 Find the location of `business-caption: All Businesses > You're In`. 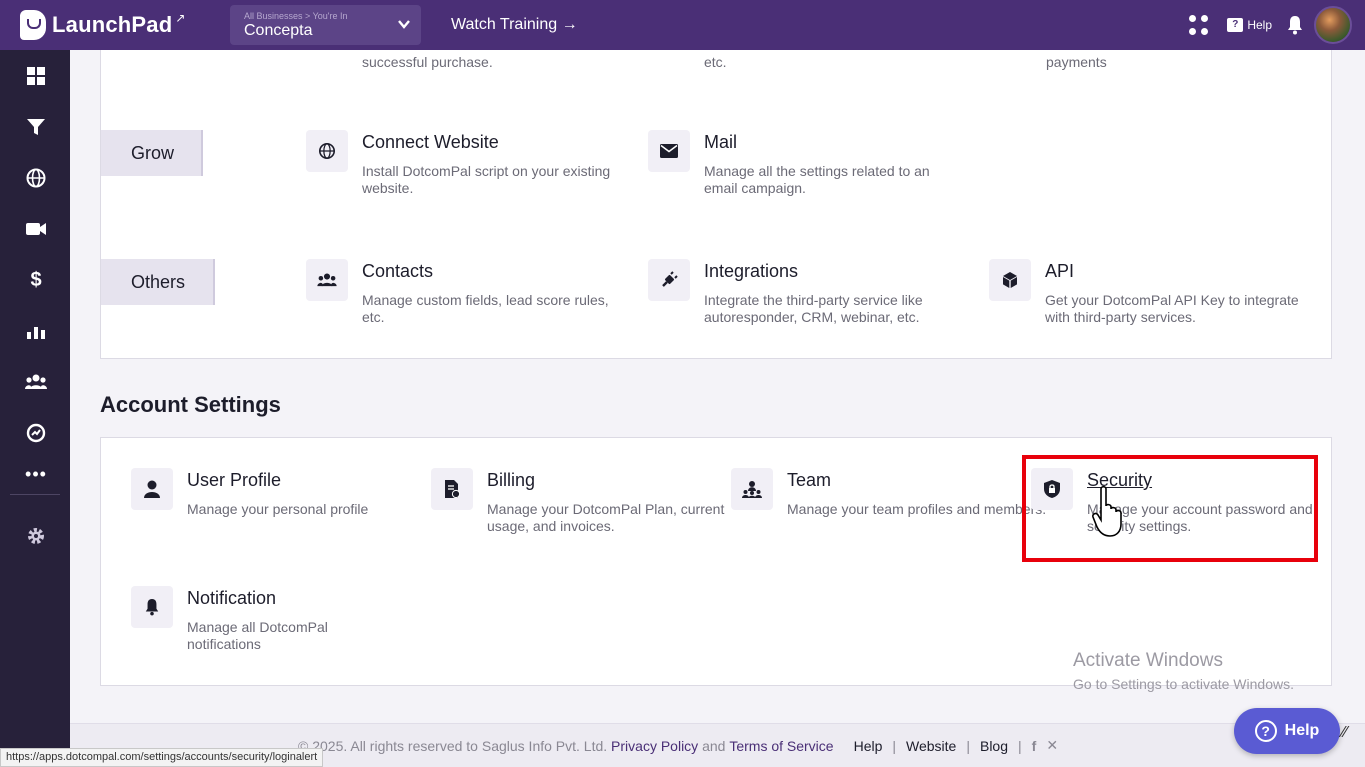

business-caption: All Businesses > You're In is located at coordinates (296, 16).